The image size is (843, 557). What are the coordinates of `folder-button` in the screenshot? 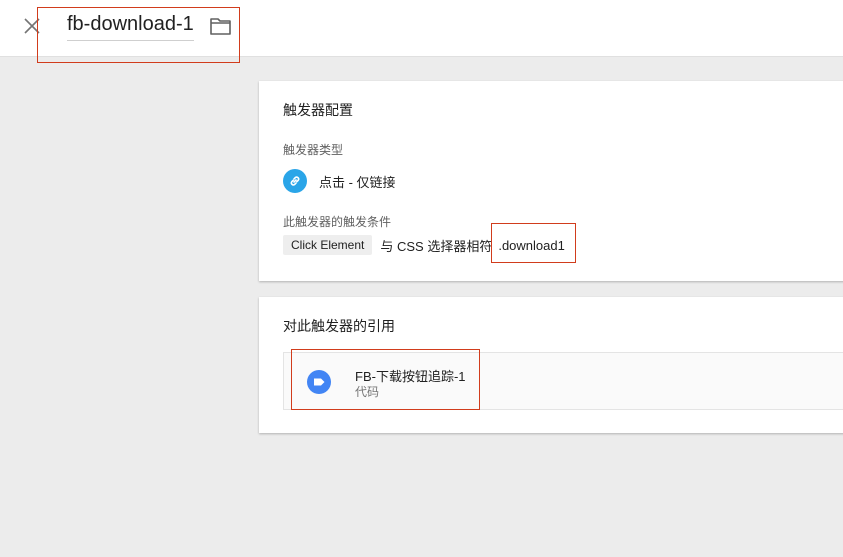 It's located at (221, 26).